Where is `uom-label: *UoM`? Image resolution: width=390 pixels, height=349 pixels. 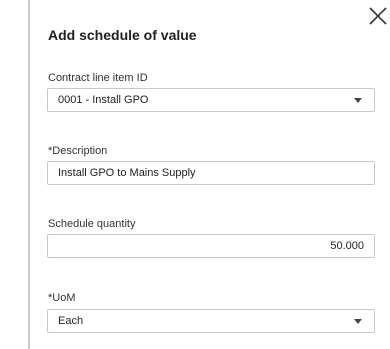
uom-label: *UoM is located at coordinates (62, 298).